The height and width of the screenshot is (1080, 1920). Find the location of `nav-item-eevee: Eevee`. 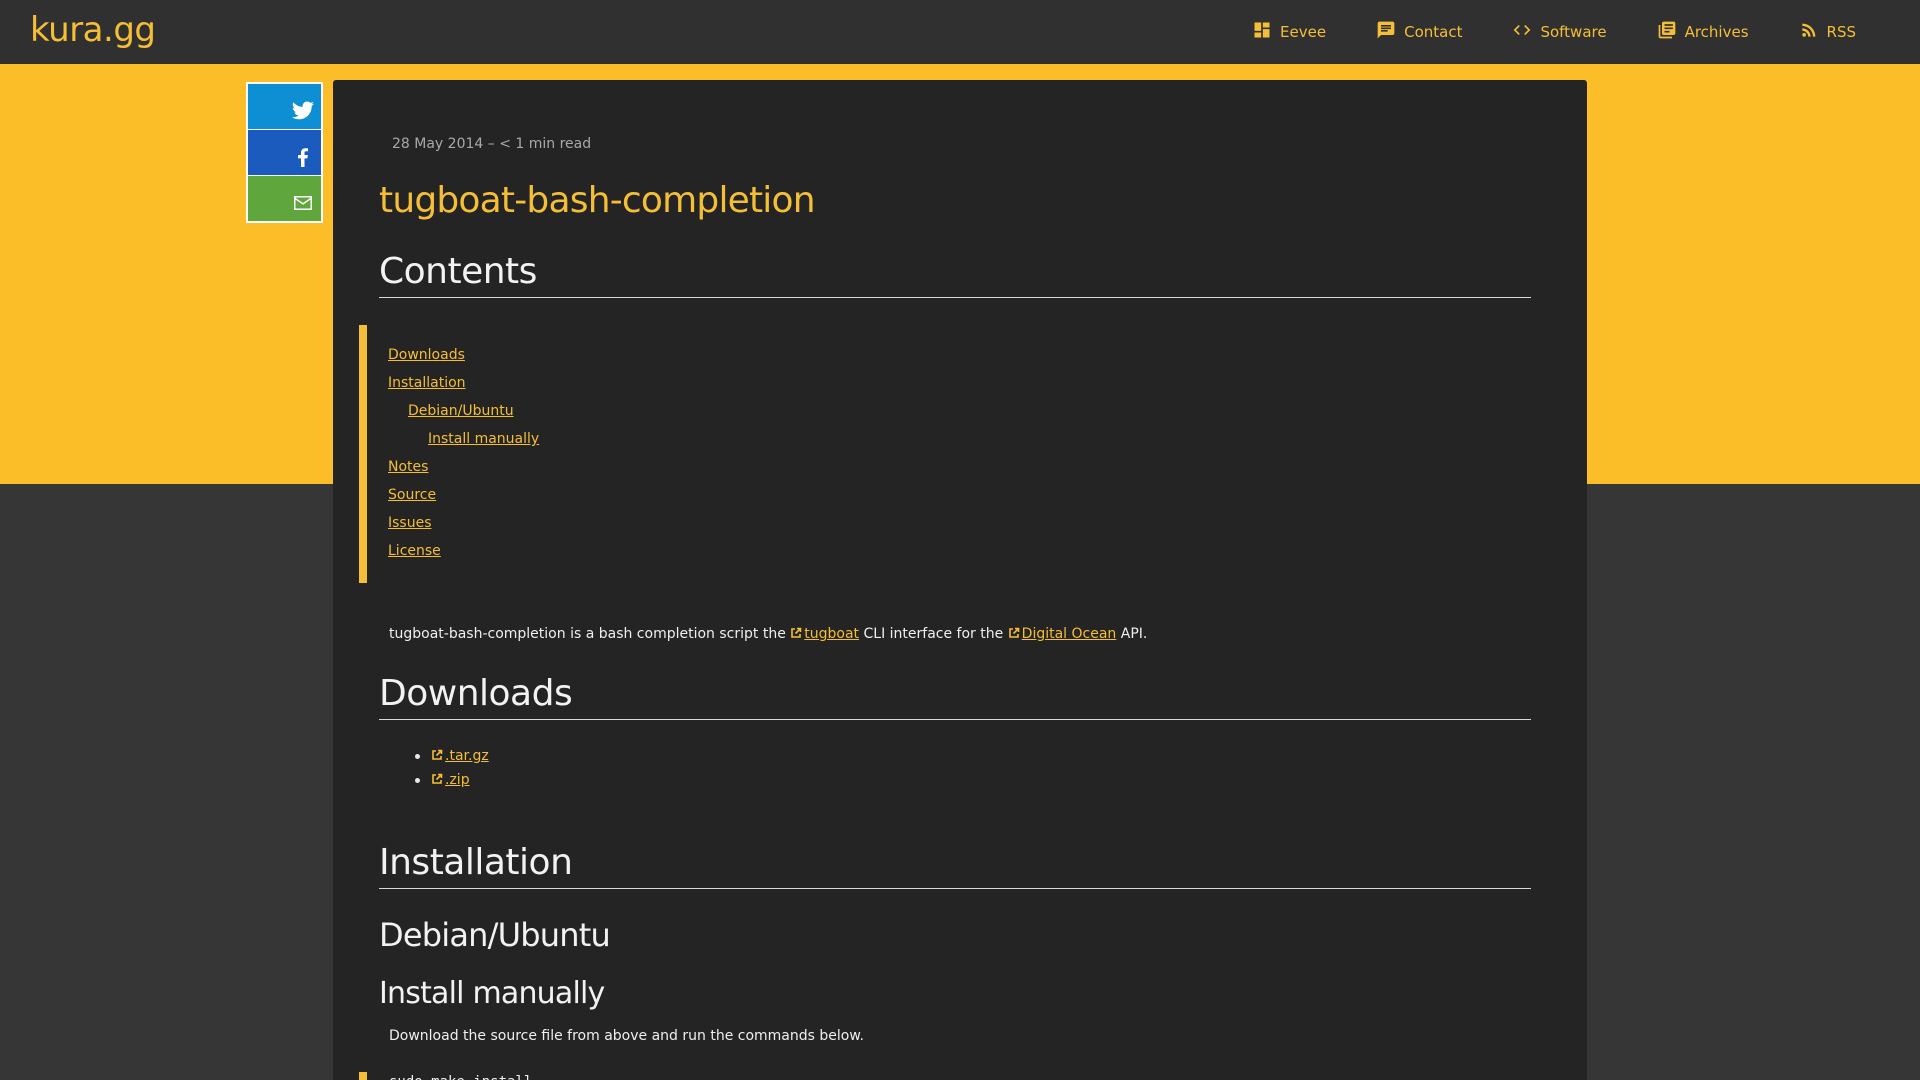

nav-item-eevee: Eevee is located at coordinates (1289, 32).